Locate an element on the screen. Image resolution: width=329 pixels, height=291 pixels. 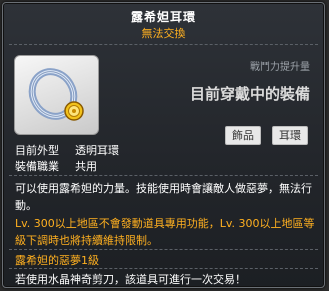
attribute-label: 裝備職業 is located at coordinates (37, 166).